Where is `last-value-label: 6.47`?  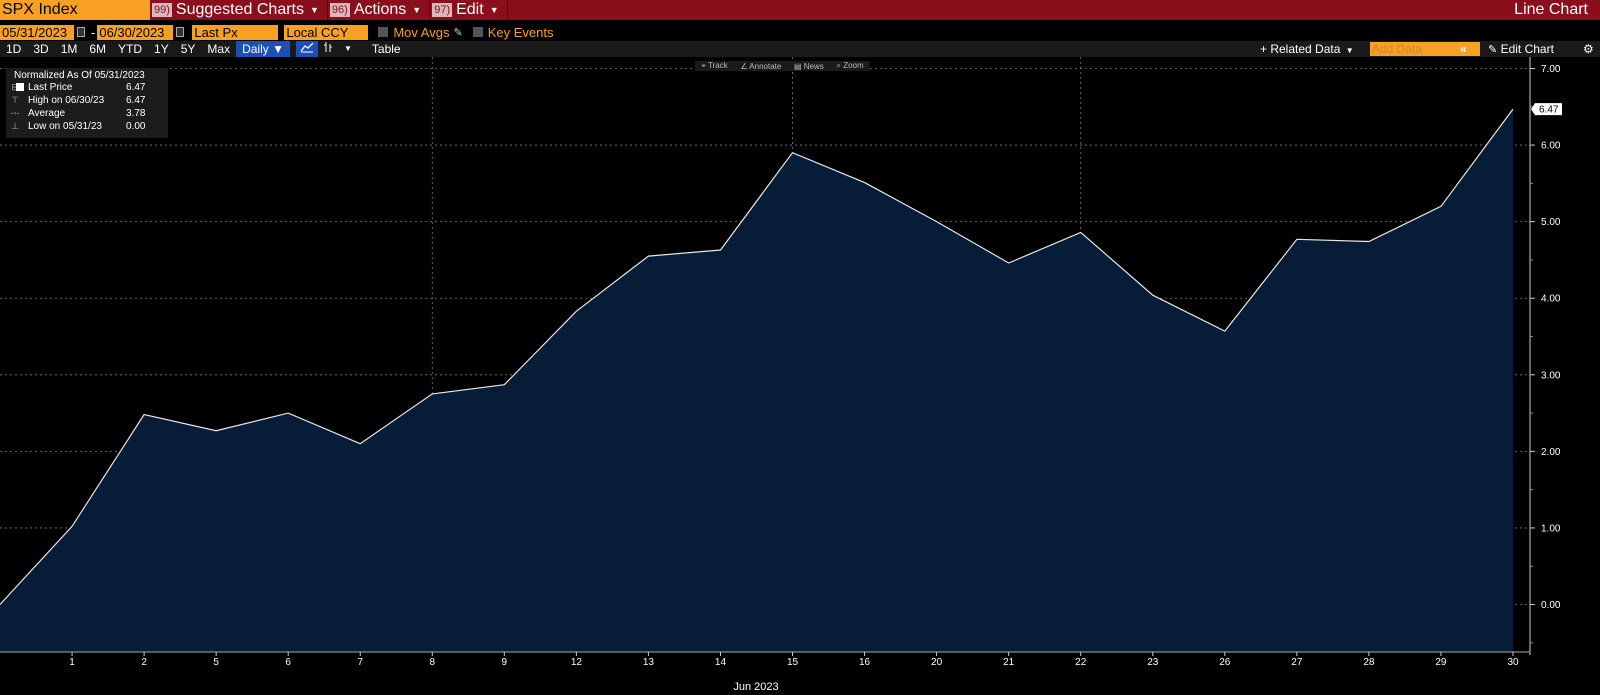 last-value-label: 6.47 is located at coordinates (1549, 110).